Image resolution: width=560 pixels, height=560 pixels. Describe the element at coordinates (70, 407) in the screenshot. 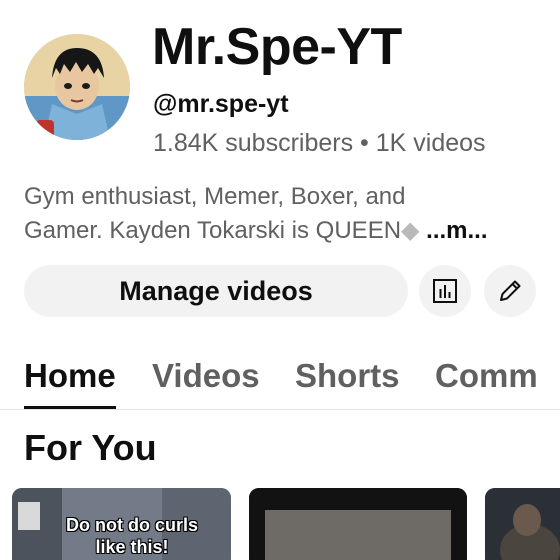

I see `active-tab-indicator` at that location.